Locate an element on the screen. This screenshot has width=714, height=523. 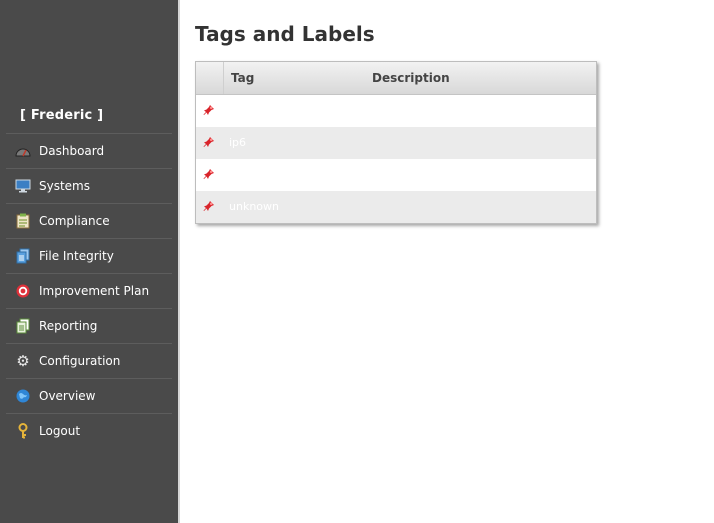
gear-icon: ⚙ is located at coordinates (23, 361).